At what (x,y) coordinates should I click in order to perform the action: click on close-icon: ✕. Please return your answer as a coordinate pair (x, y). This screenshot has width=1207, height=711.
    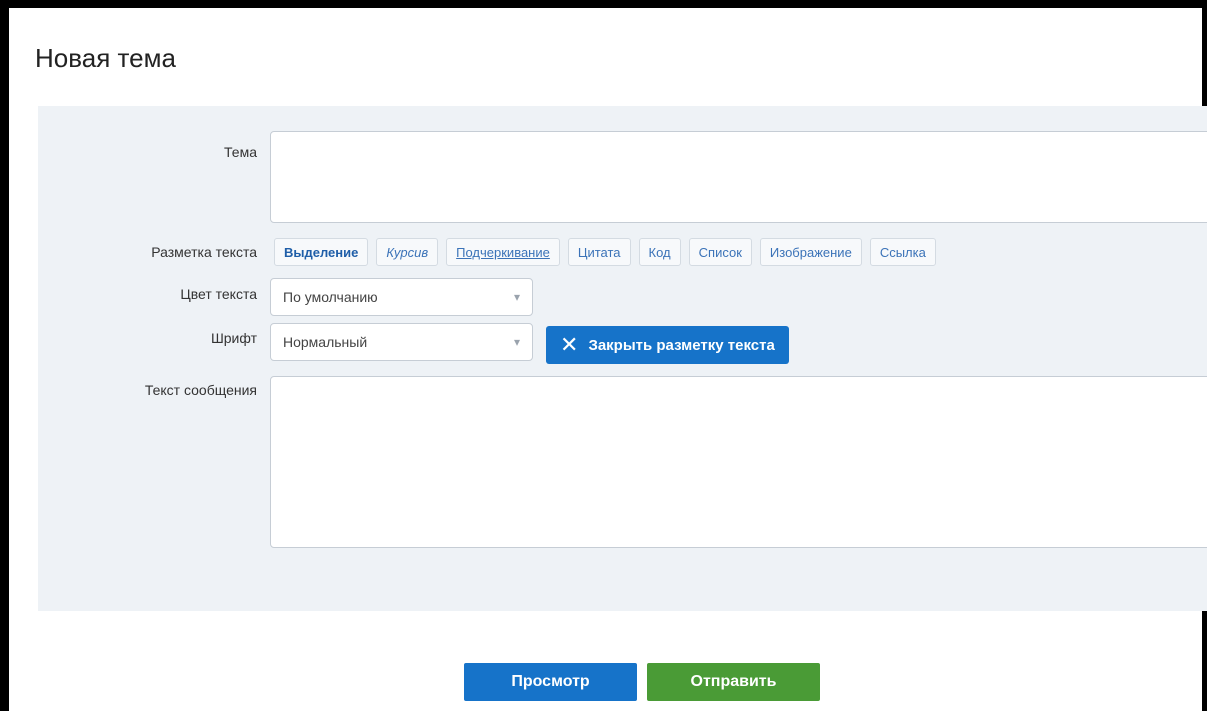
    Looking at the image, I should click on (569, 344).